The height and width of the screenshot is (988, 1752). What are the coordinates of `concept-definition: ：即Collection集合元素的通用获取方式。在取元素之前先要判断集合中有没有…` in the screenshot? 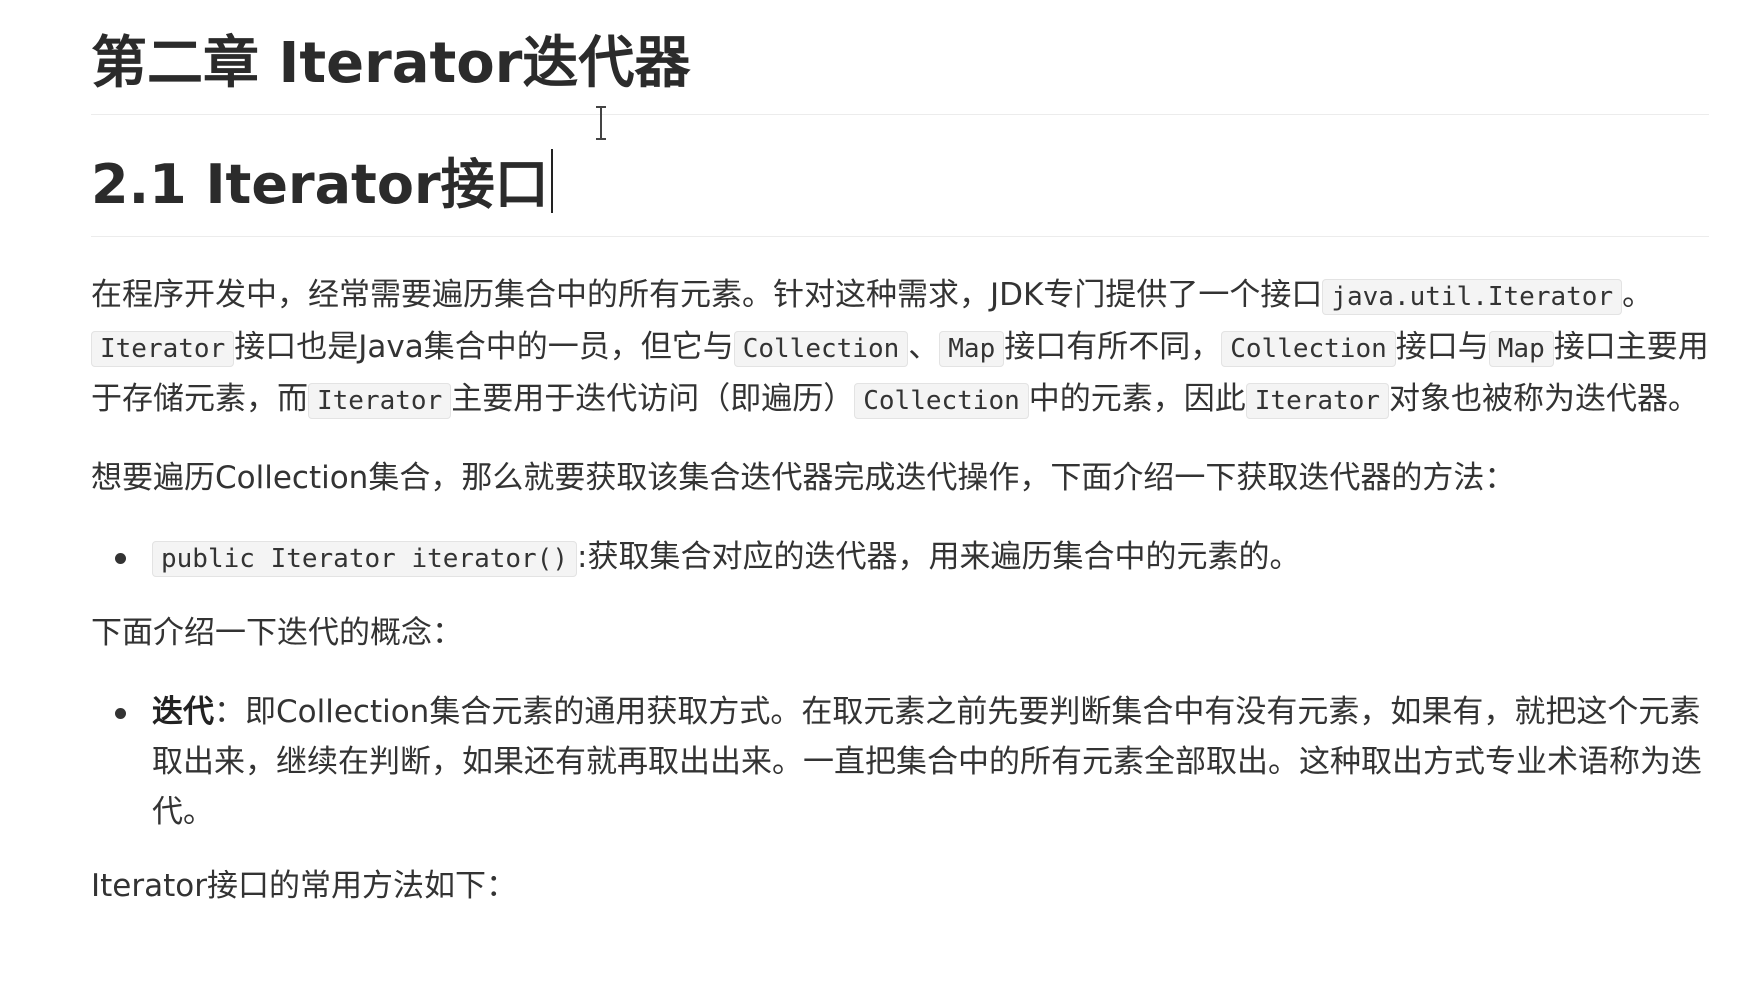 It's located at (927, 762).